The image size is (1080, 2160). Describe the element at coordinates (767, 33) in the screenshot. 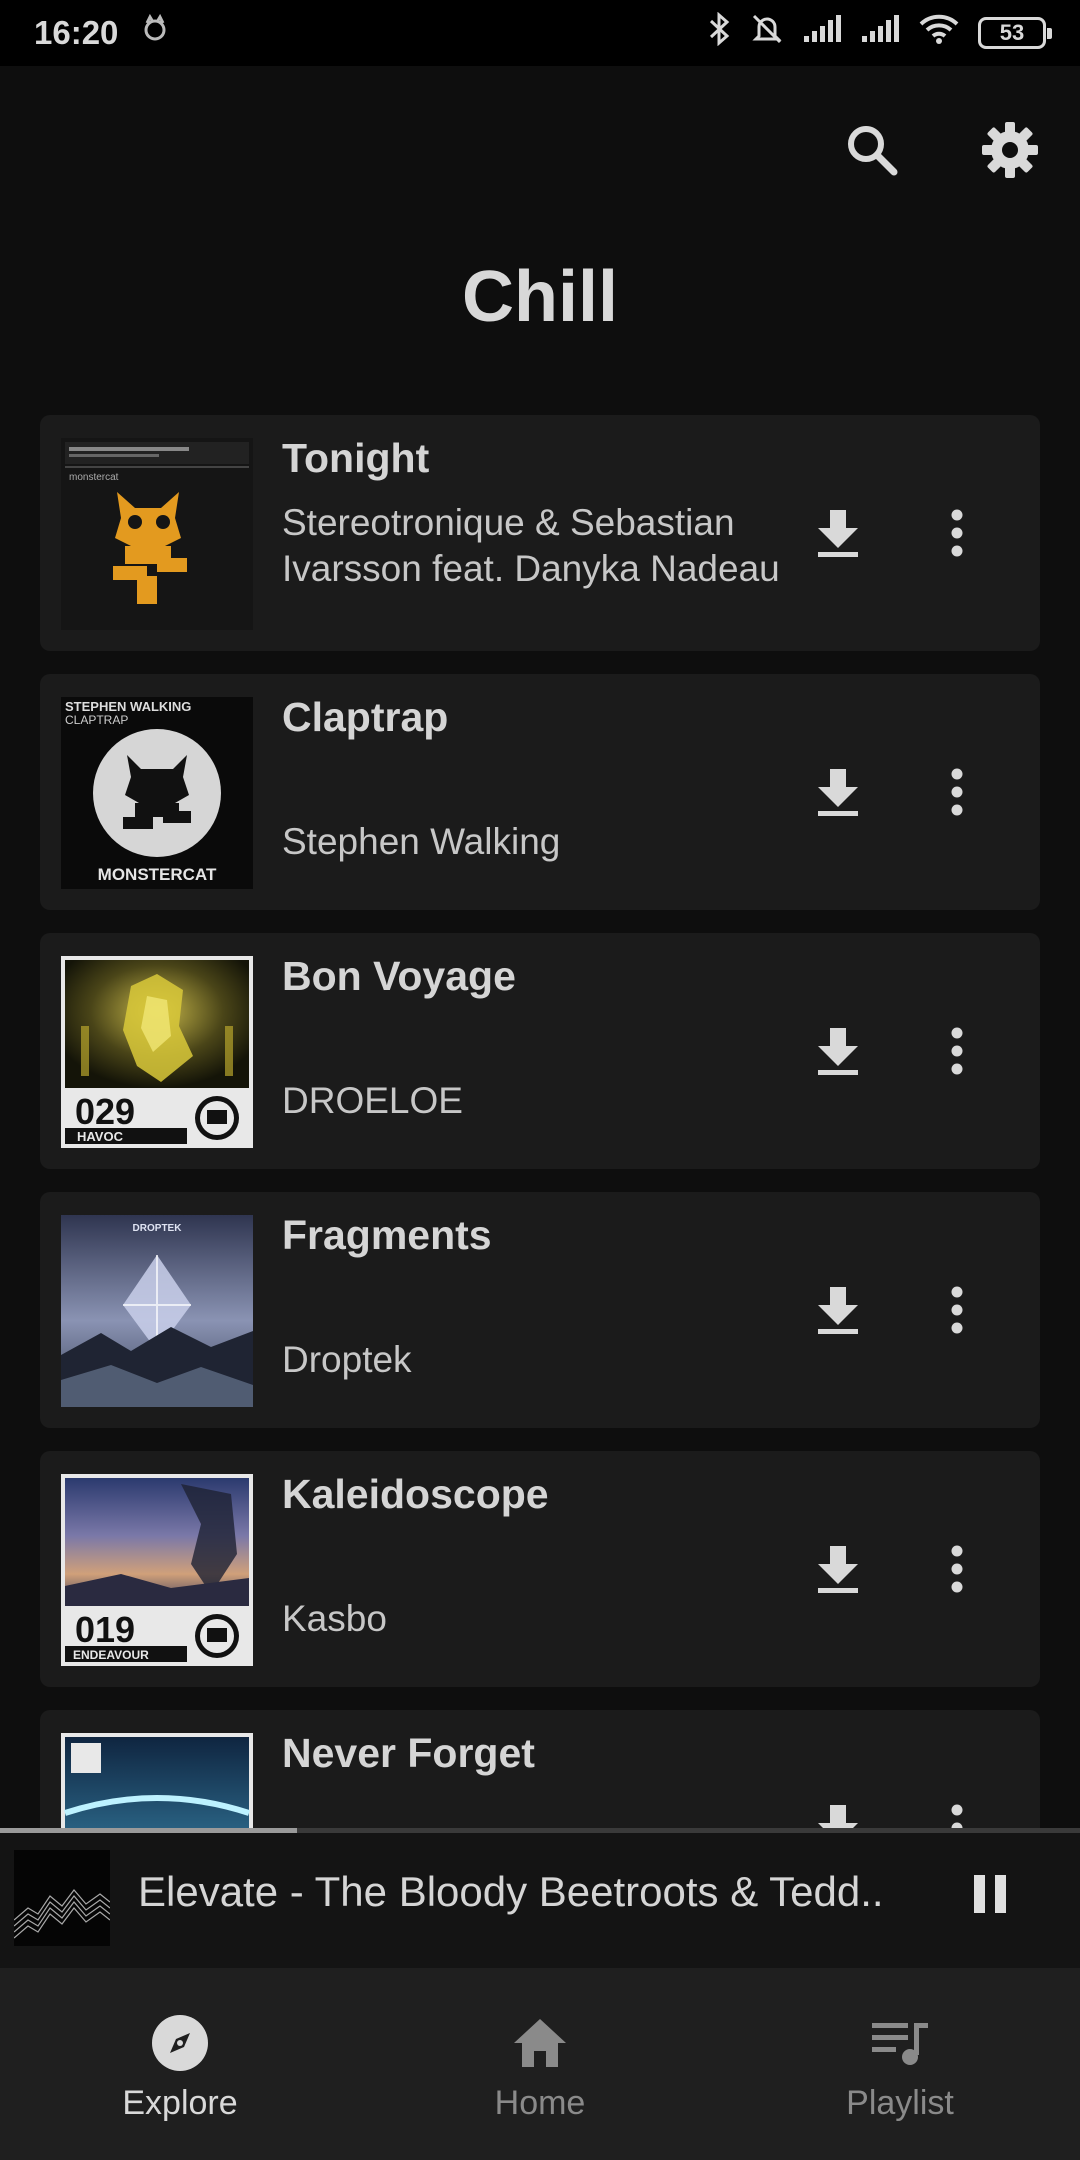

I see `bell-off-icon` at that location.